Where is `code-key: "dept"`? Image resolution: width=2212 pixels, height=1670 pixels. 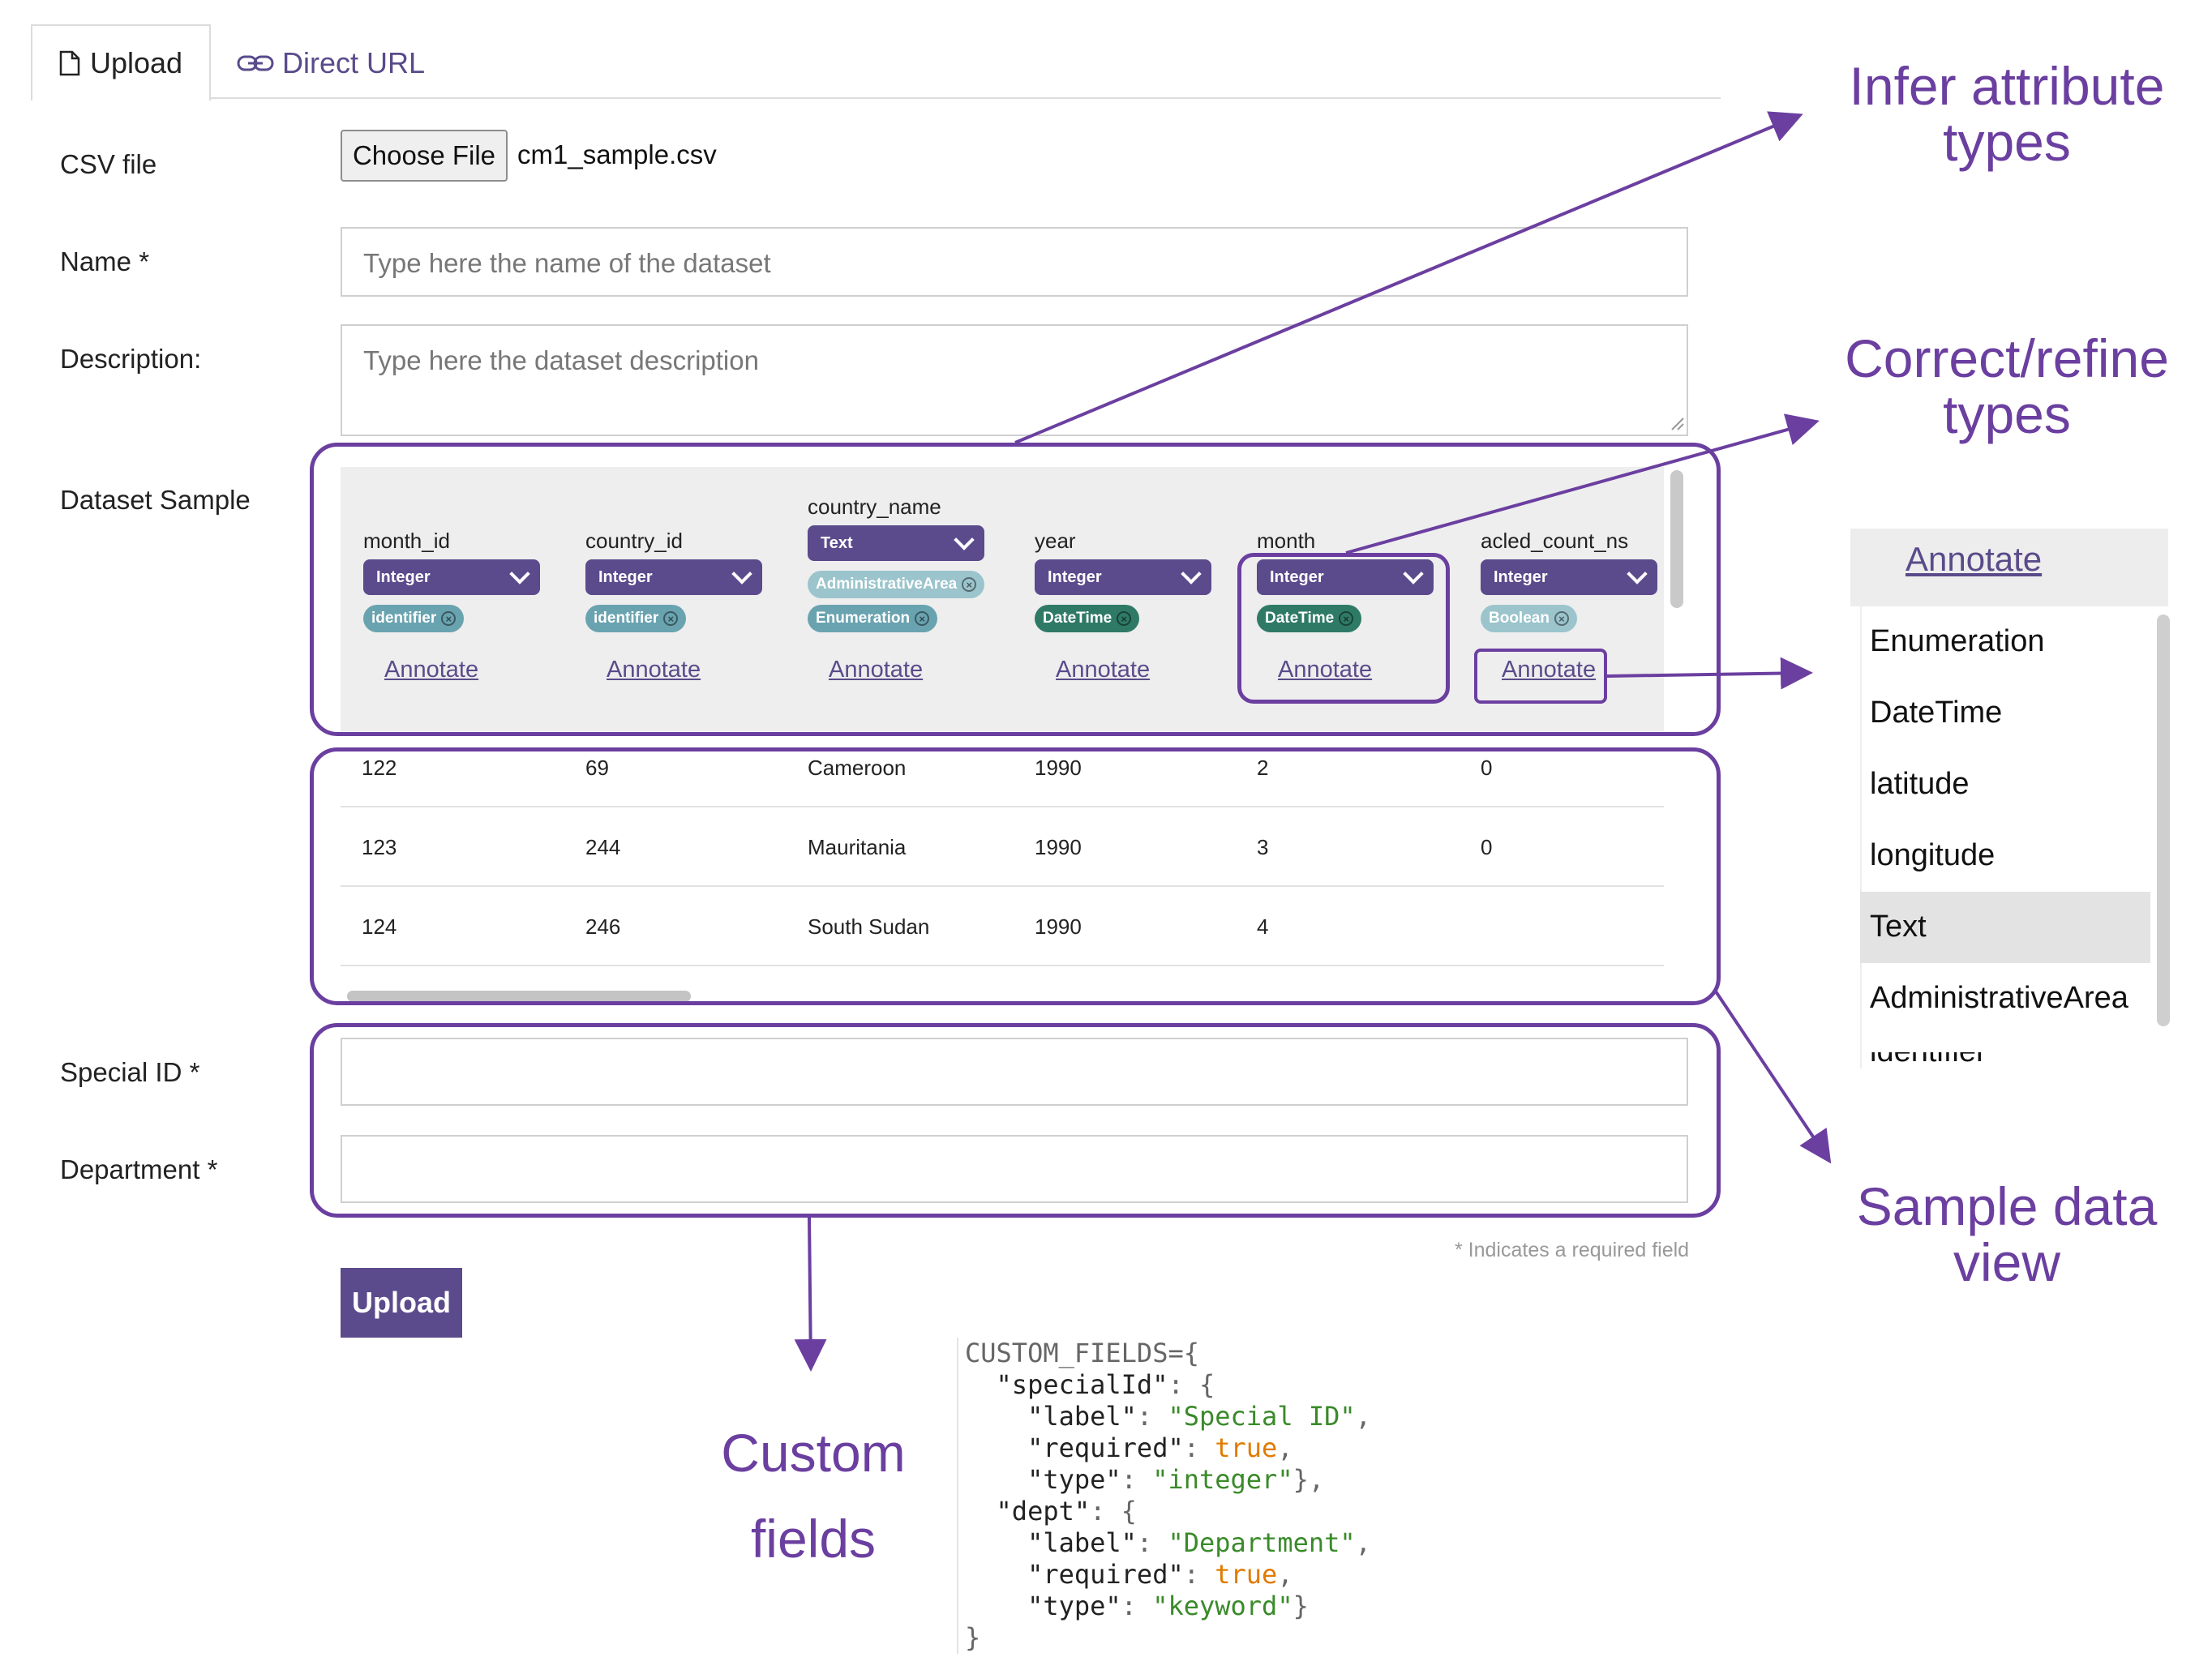
code-key: "dept" is located at coordinates (1043, 1511).